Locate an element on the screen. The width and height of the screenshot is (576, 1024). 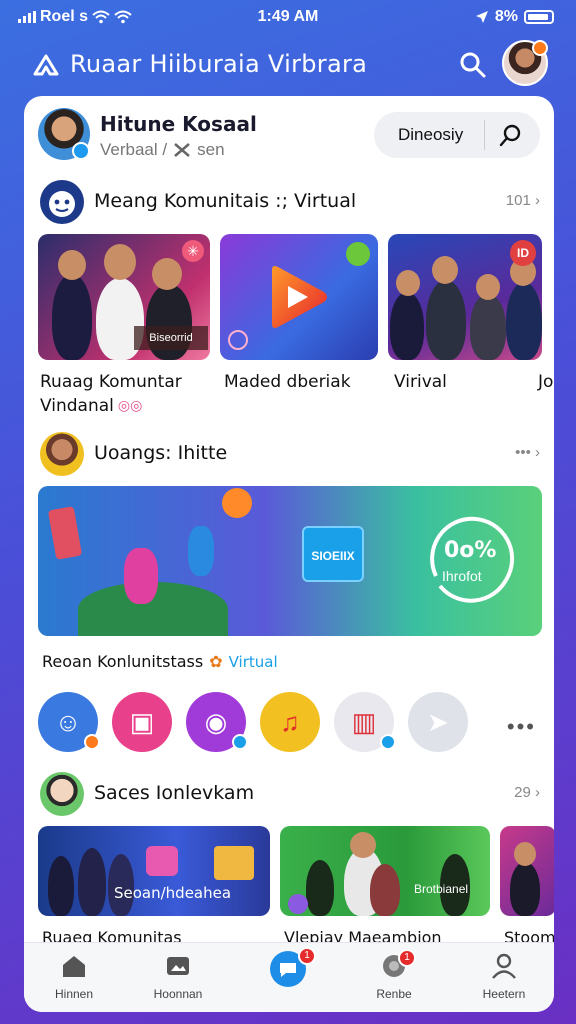
card-label: Virival is located at coordinates (420, 382).